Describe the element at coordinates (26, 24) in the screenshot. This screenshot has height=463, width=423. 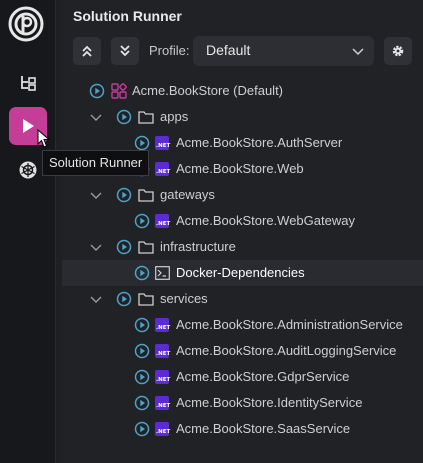
I see `abp-logo-icon` at that location.